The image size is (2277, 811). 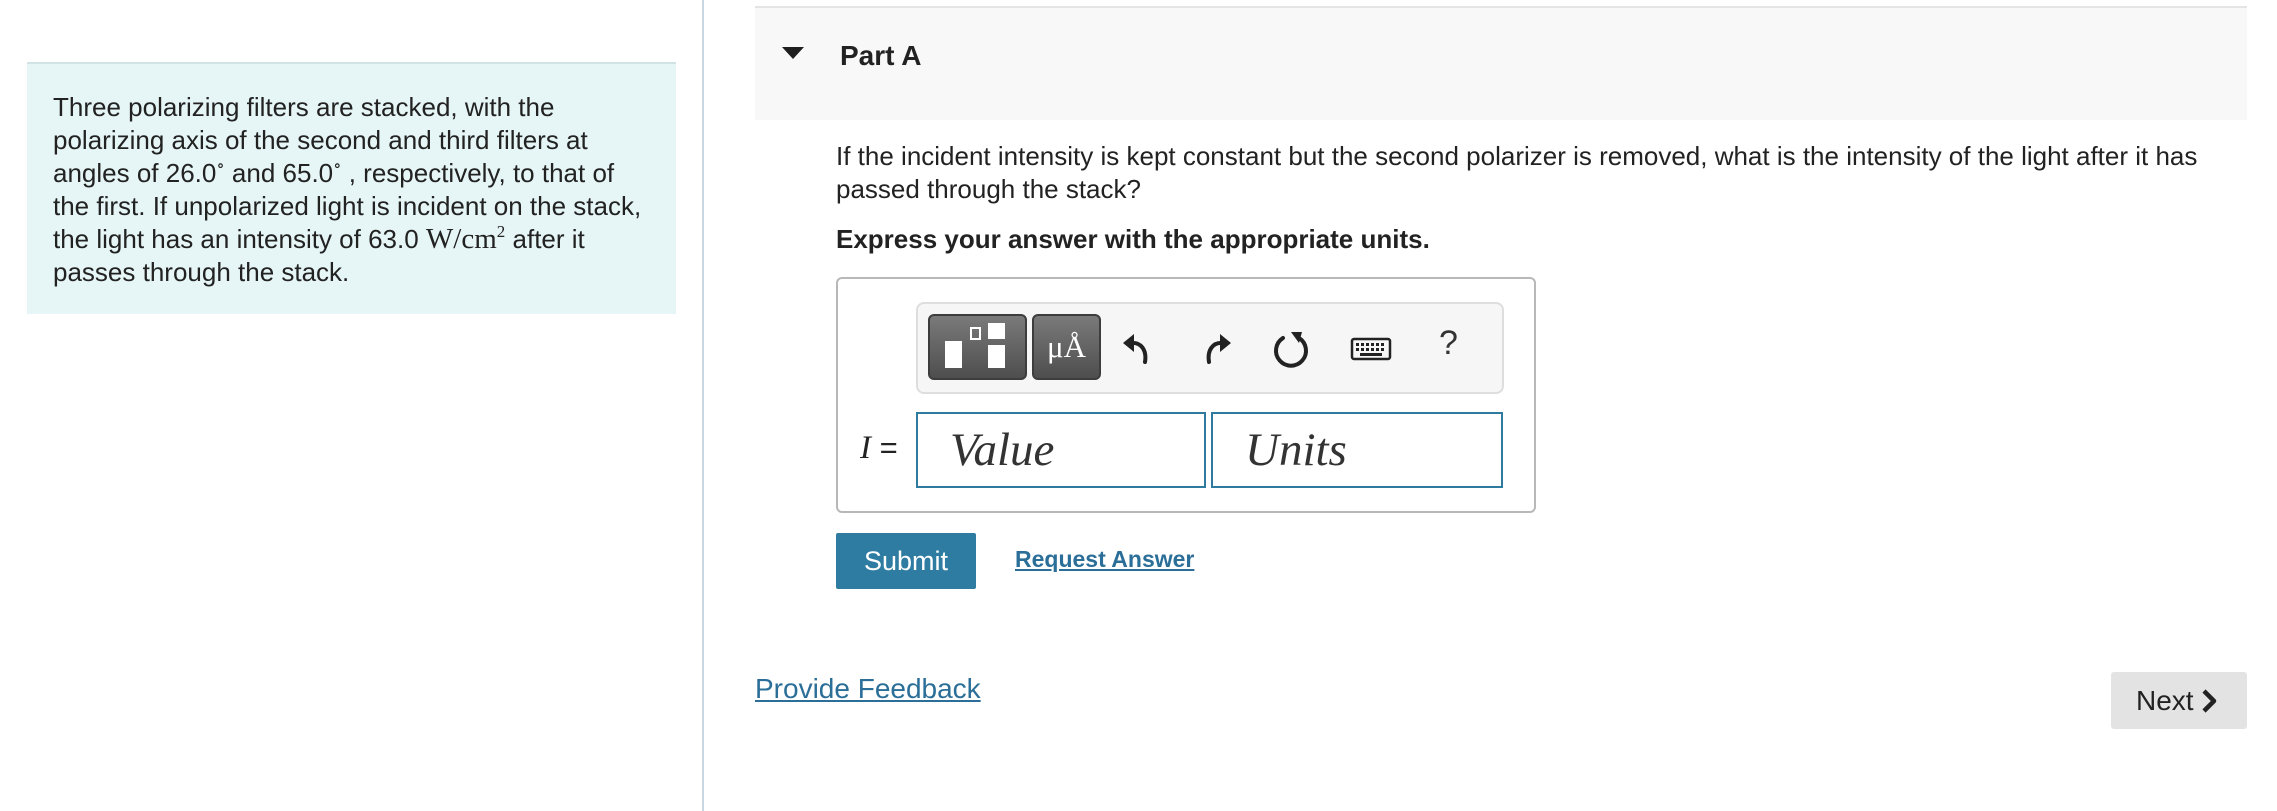 I want to click on math-toolbar: μÅ ?, so click(x=1210, y=348).